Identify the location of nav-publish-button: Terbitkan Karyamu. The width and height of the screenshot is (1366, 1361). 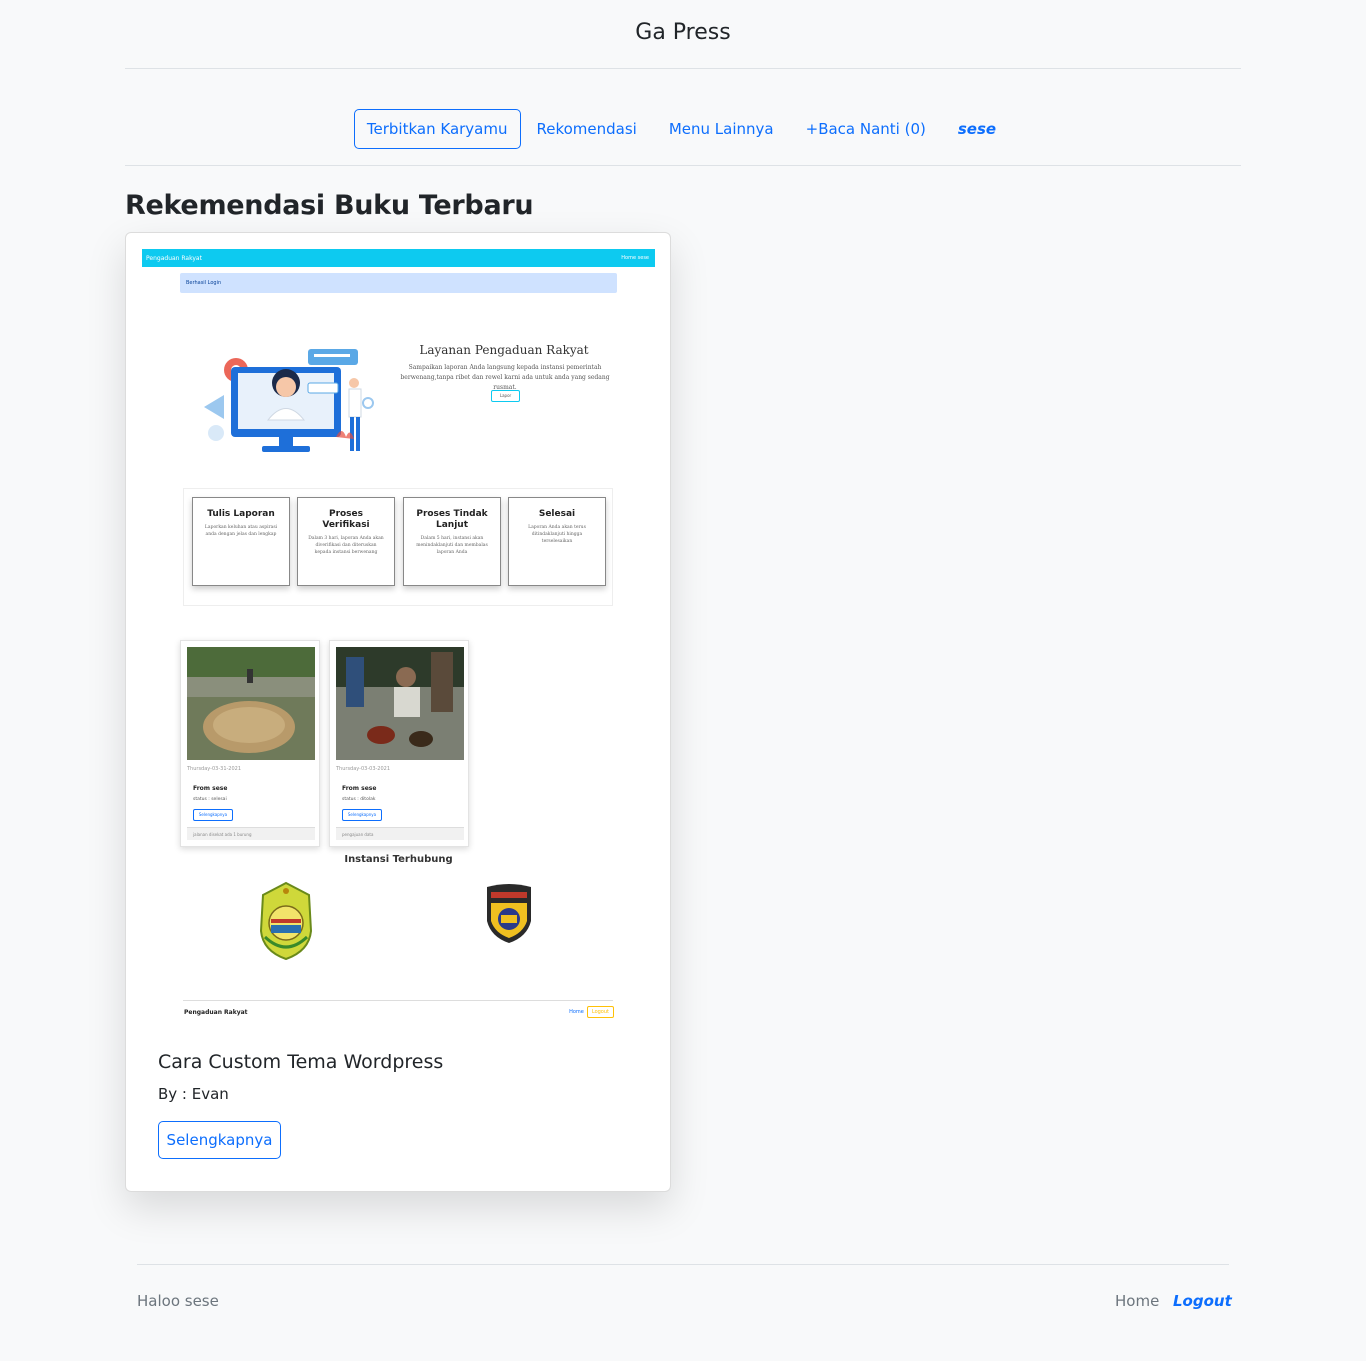
(437, 129).